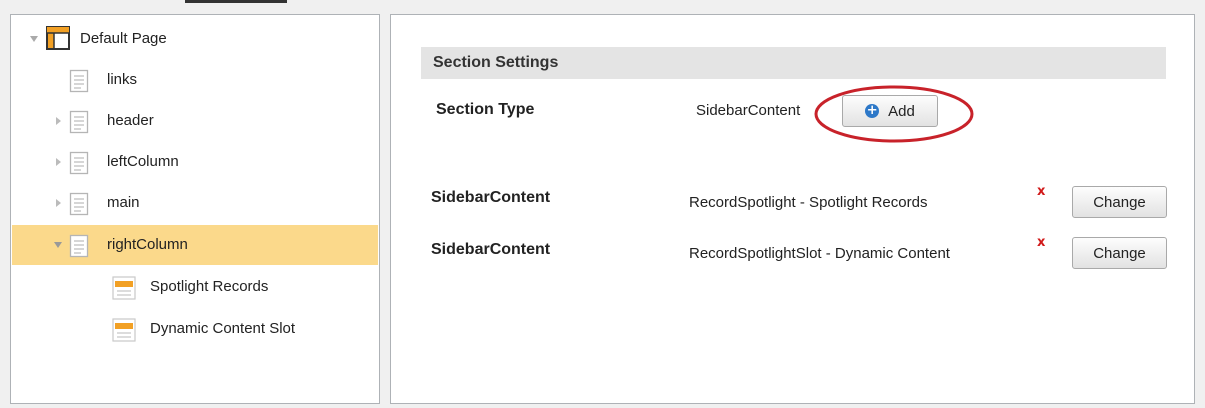  I want to click on tree-root-default-page: Default Page, so click(195, 39).